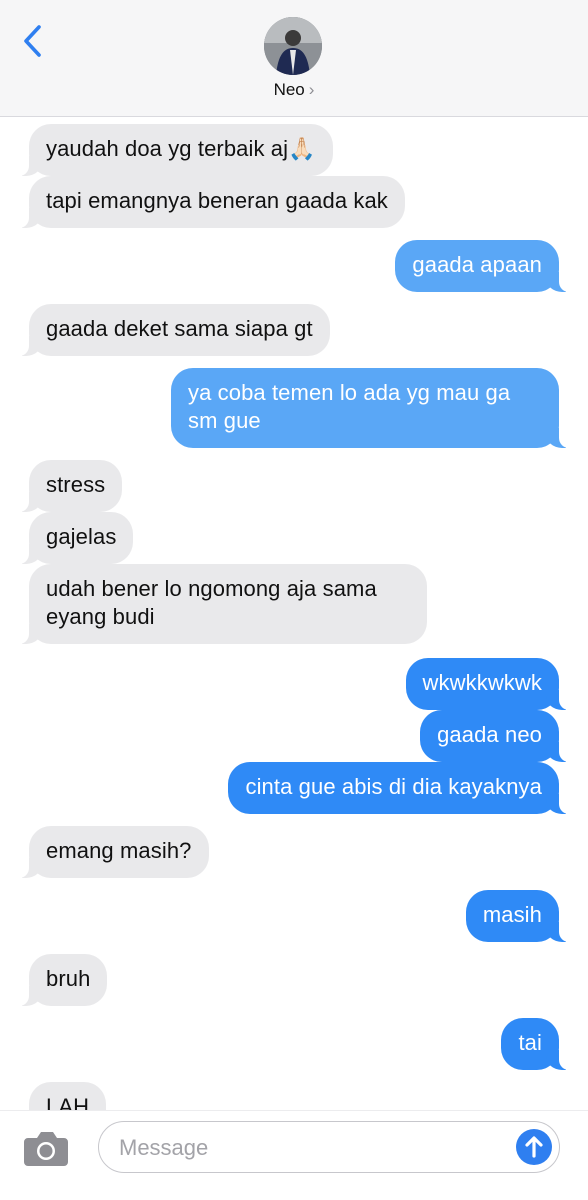 The image size is (588, 1200). What do you see at coordinates (114, 852) in the screenshot?
I see `message-bubble-incoming: emang masih?` at bounding box center [114, 852].